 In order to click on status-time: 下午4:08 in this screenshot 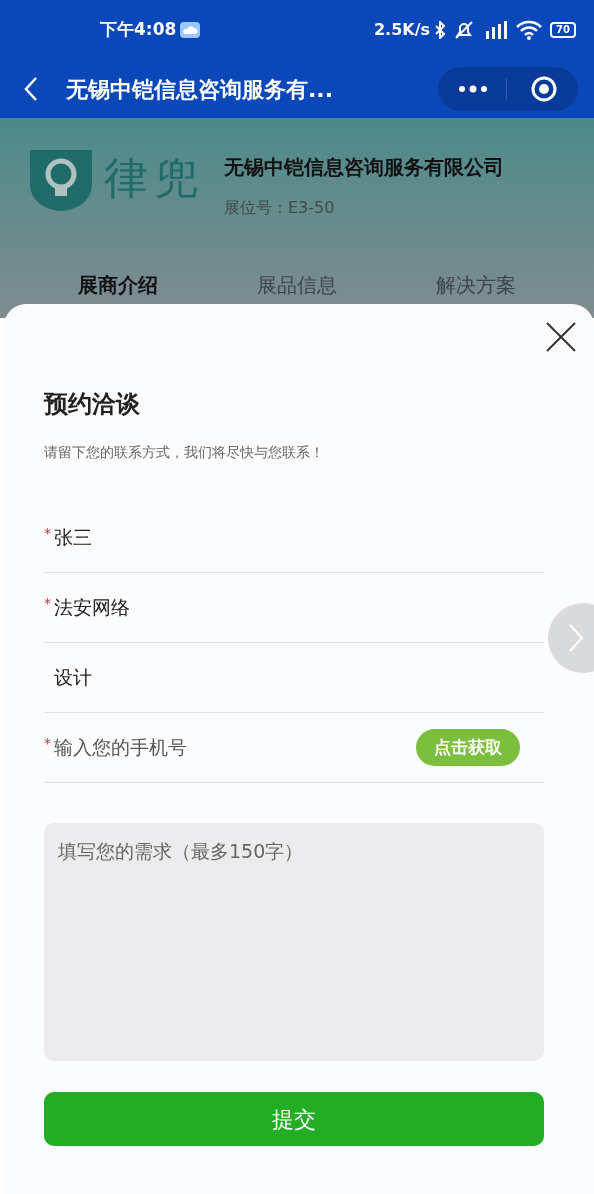, I will do `click(138, 30)`.